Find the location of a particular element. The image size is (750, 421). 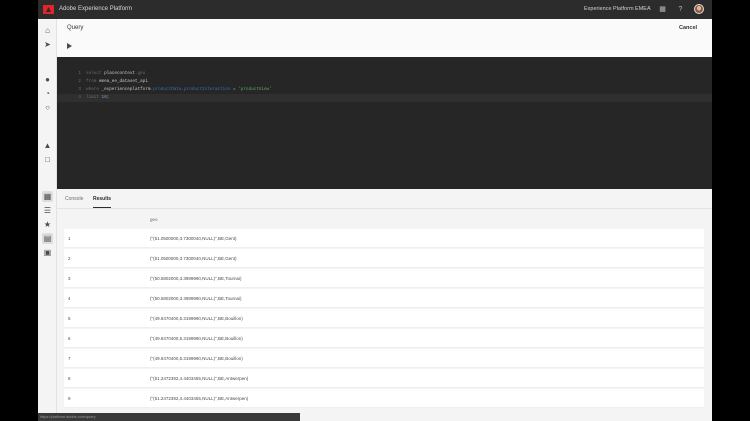

line-number: 4 is located at coordinates (79, 97).